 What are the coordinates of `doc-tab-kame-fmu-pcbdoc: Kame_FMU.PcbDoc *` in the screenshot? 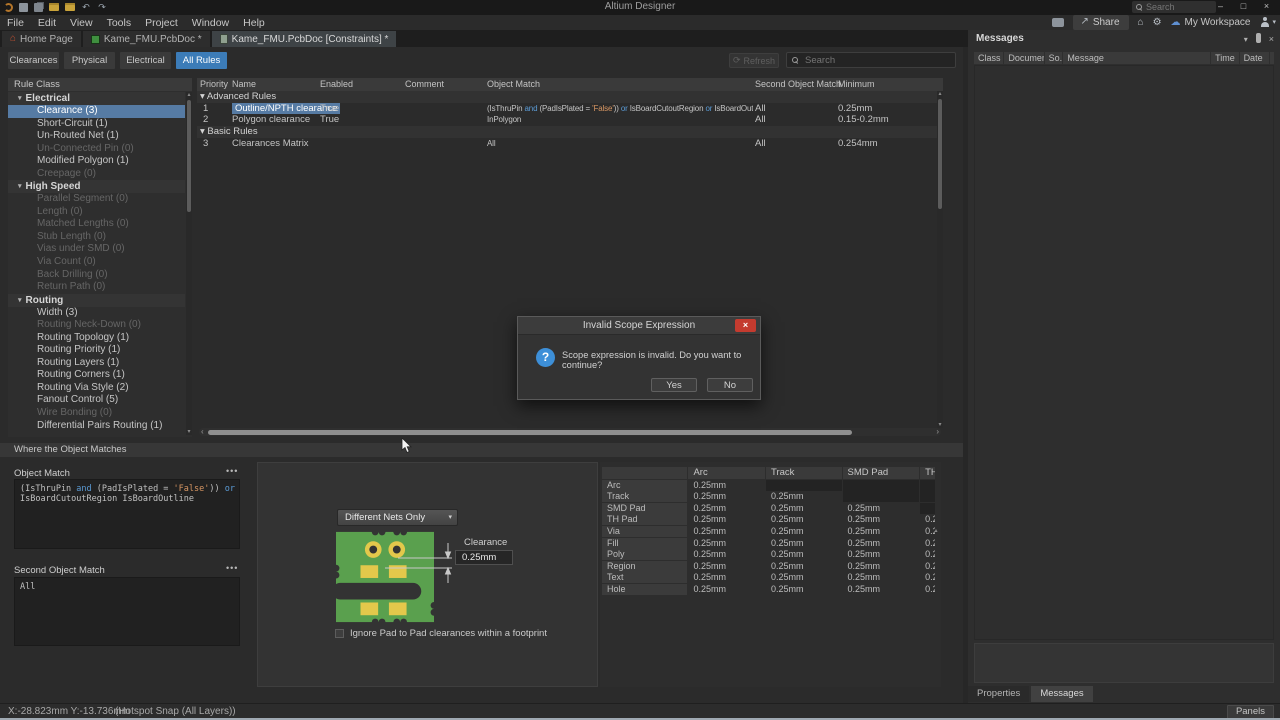 It's located at (146, 39).